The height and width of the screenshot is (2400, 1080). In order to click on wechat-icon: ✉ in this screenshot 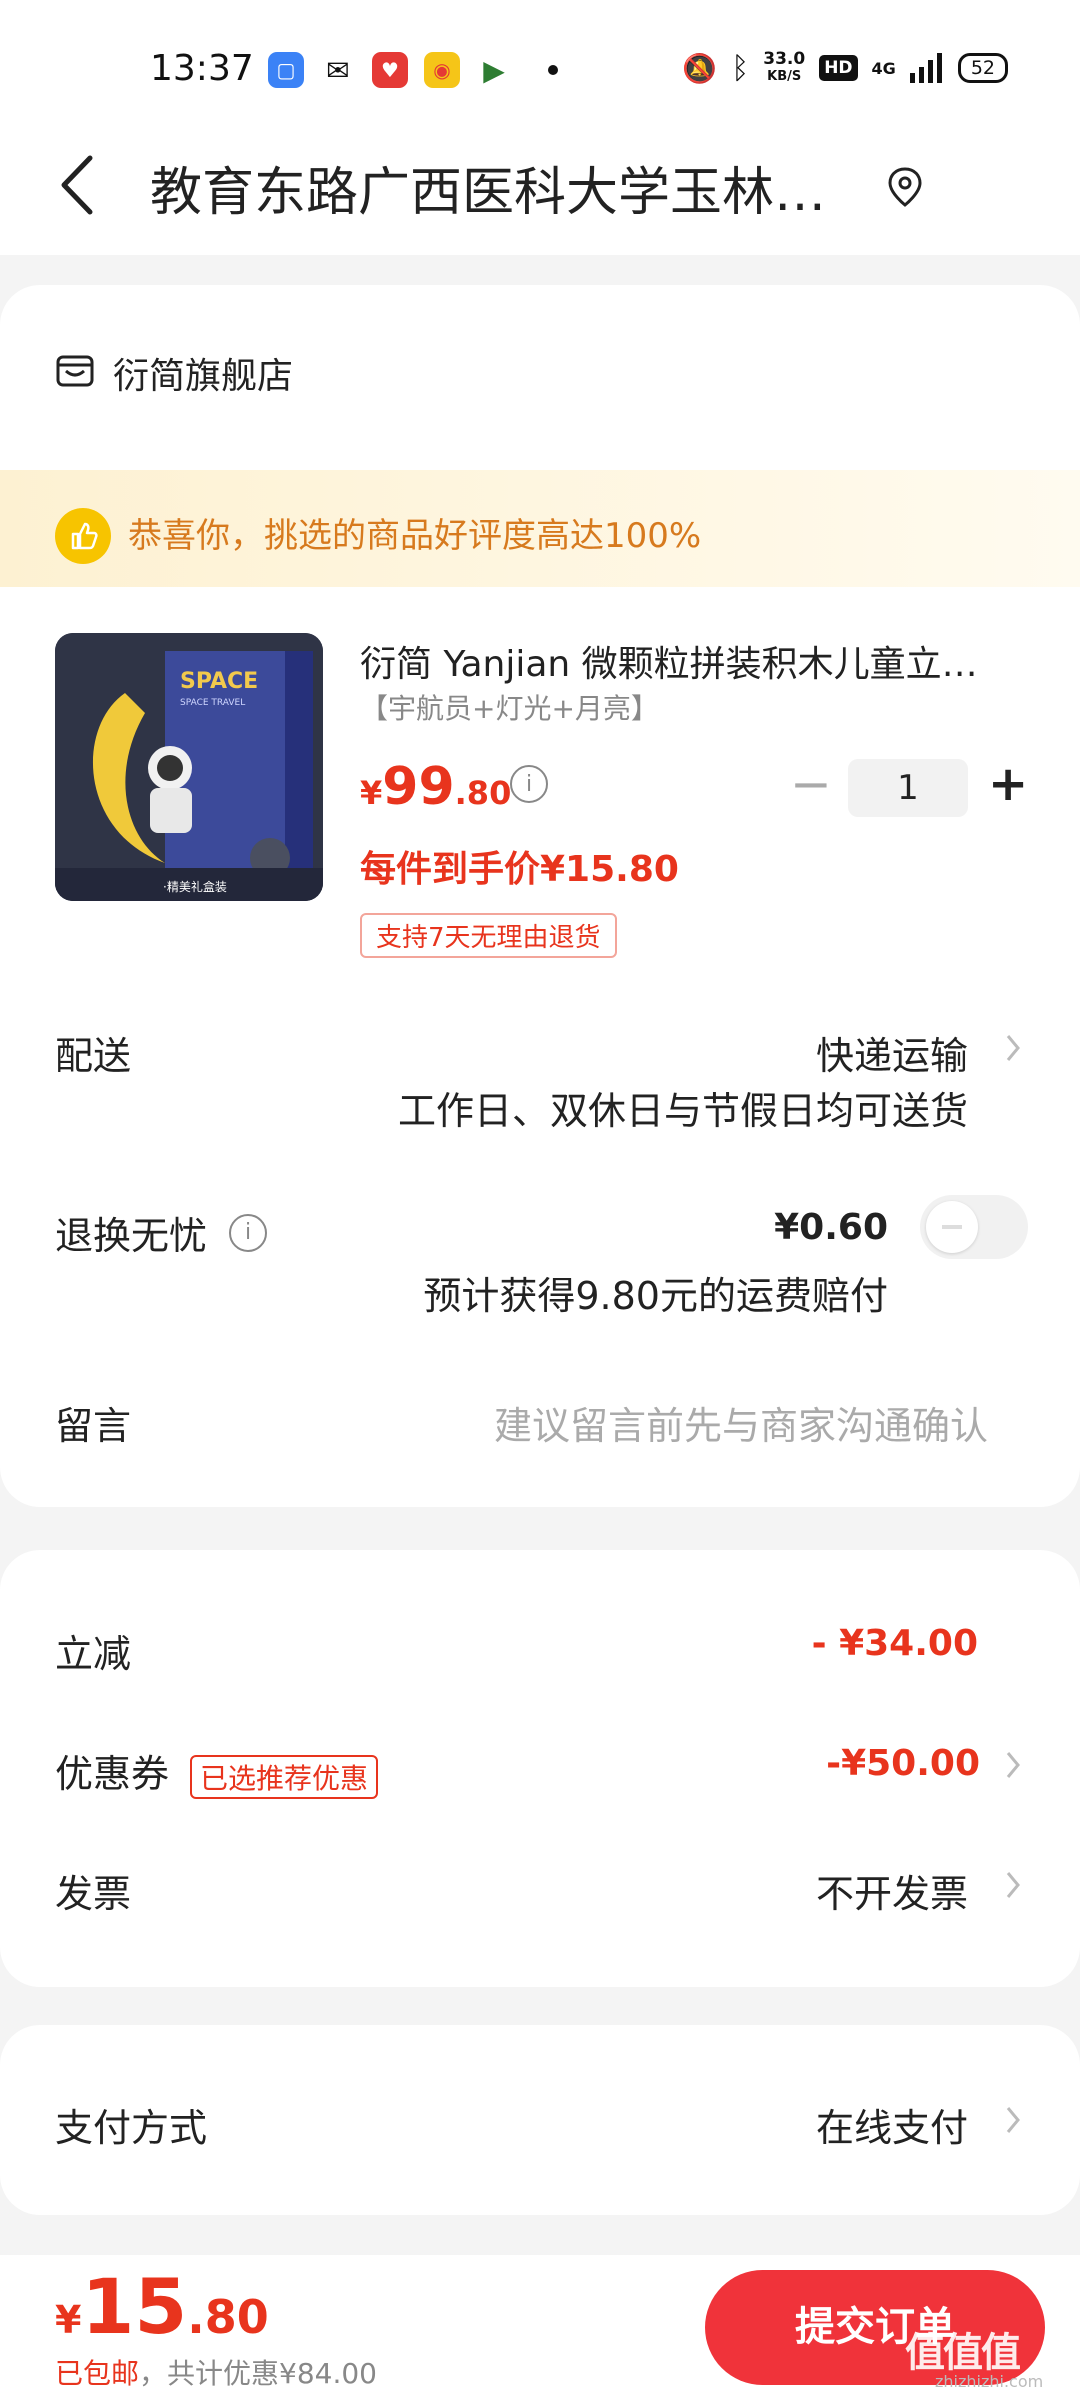, I will do `click(338, 70)`.